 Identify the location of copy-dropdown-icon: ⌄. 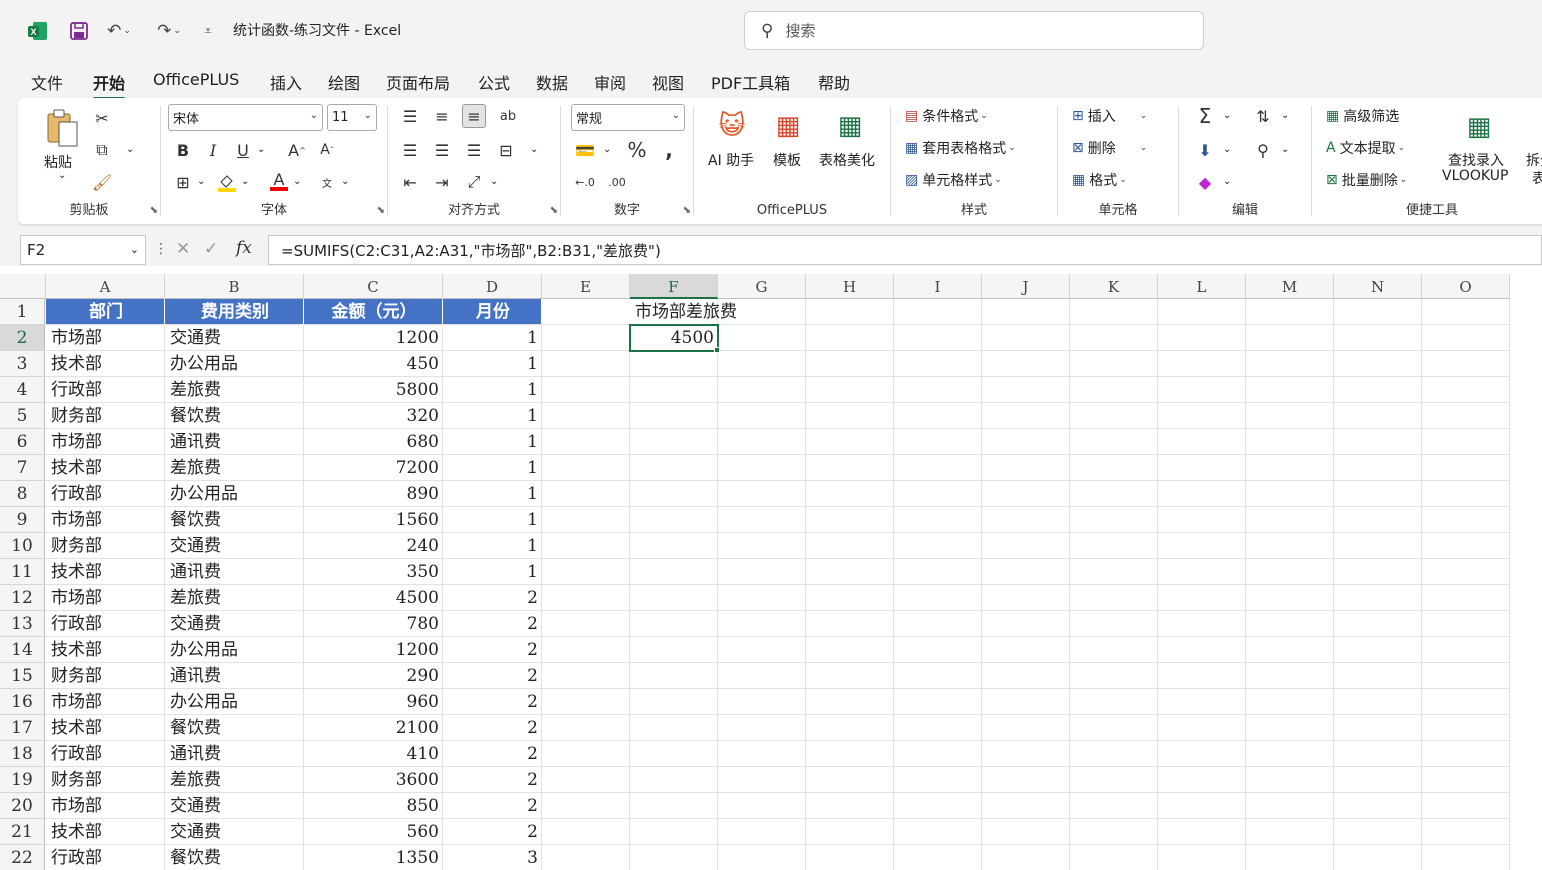
(130, 149).